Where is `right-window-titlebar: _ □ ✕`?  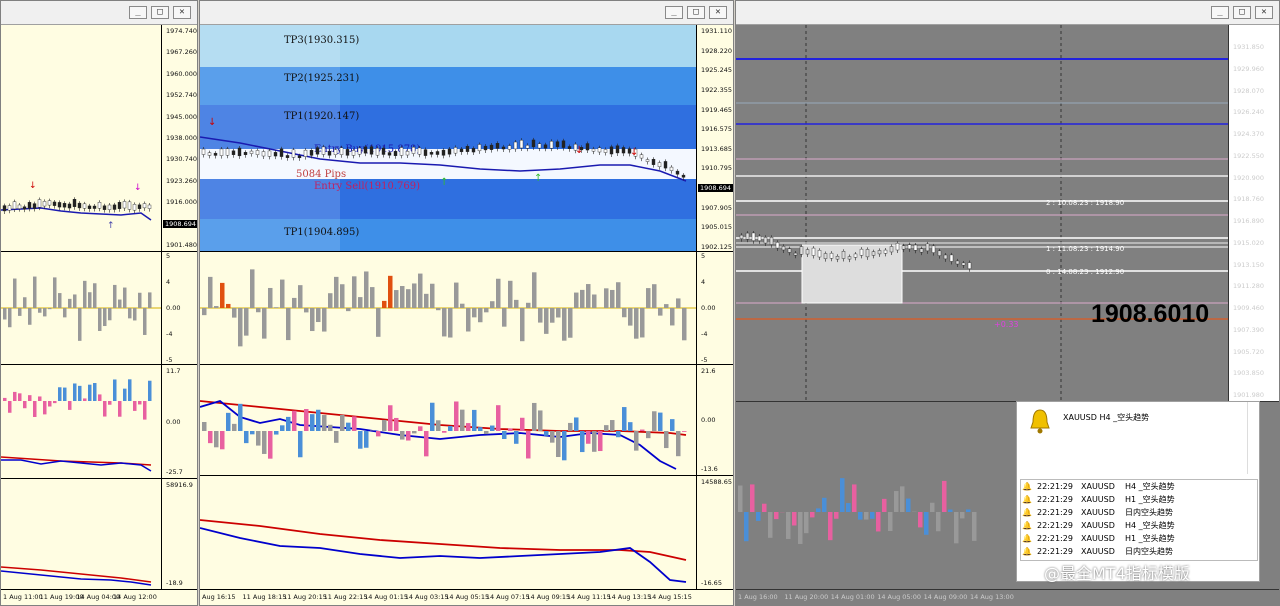 right-window-titlebar: _ □ ✕ is located at coordinates (1007, 13).